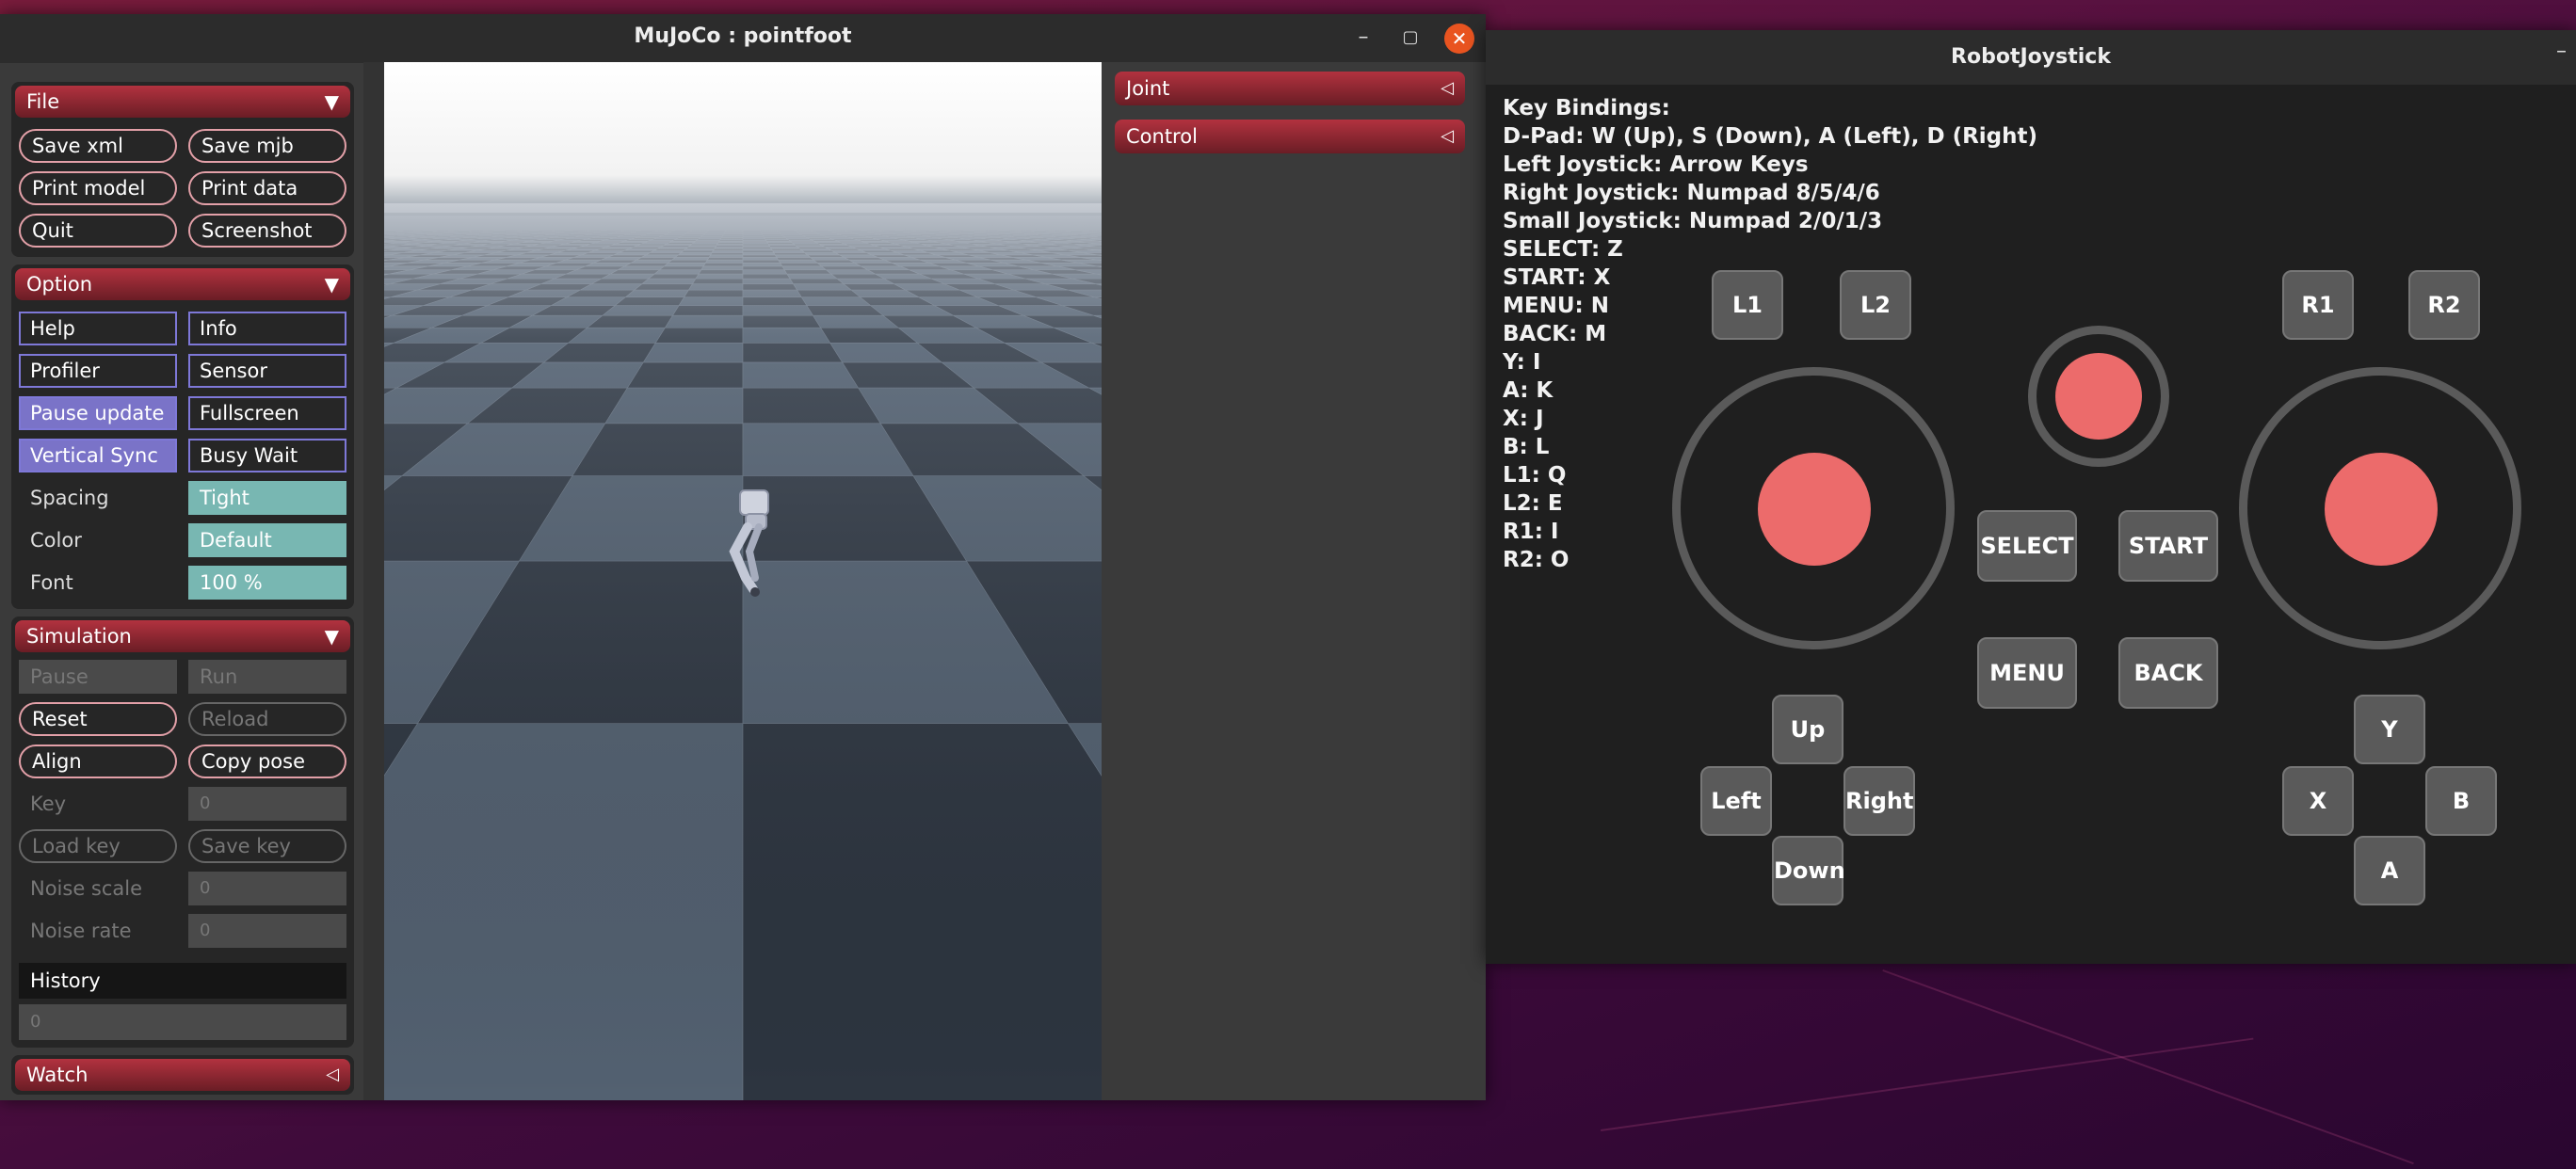 This screenshot has width=2576, height=1169. What do you see at coordinates (1586, 108) in the screenshot?
I see `key-binding-line: Key Bindings:` at bounding box center [1586, 108].